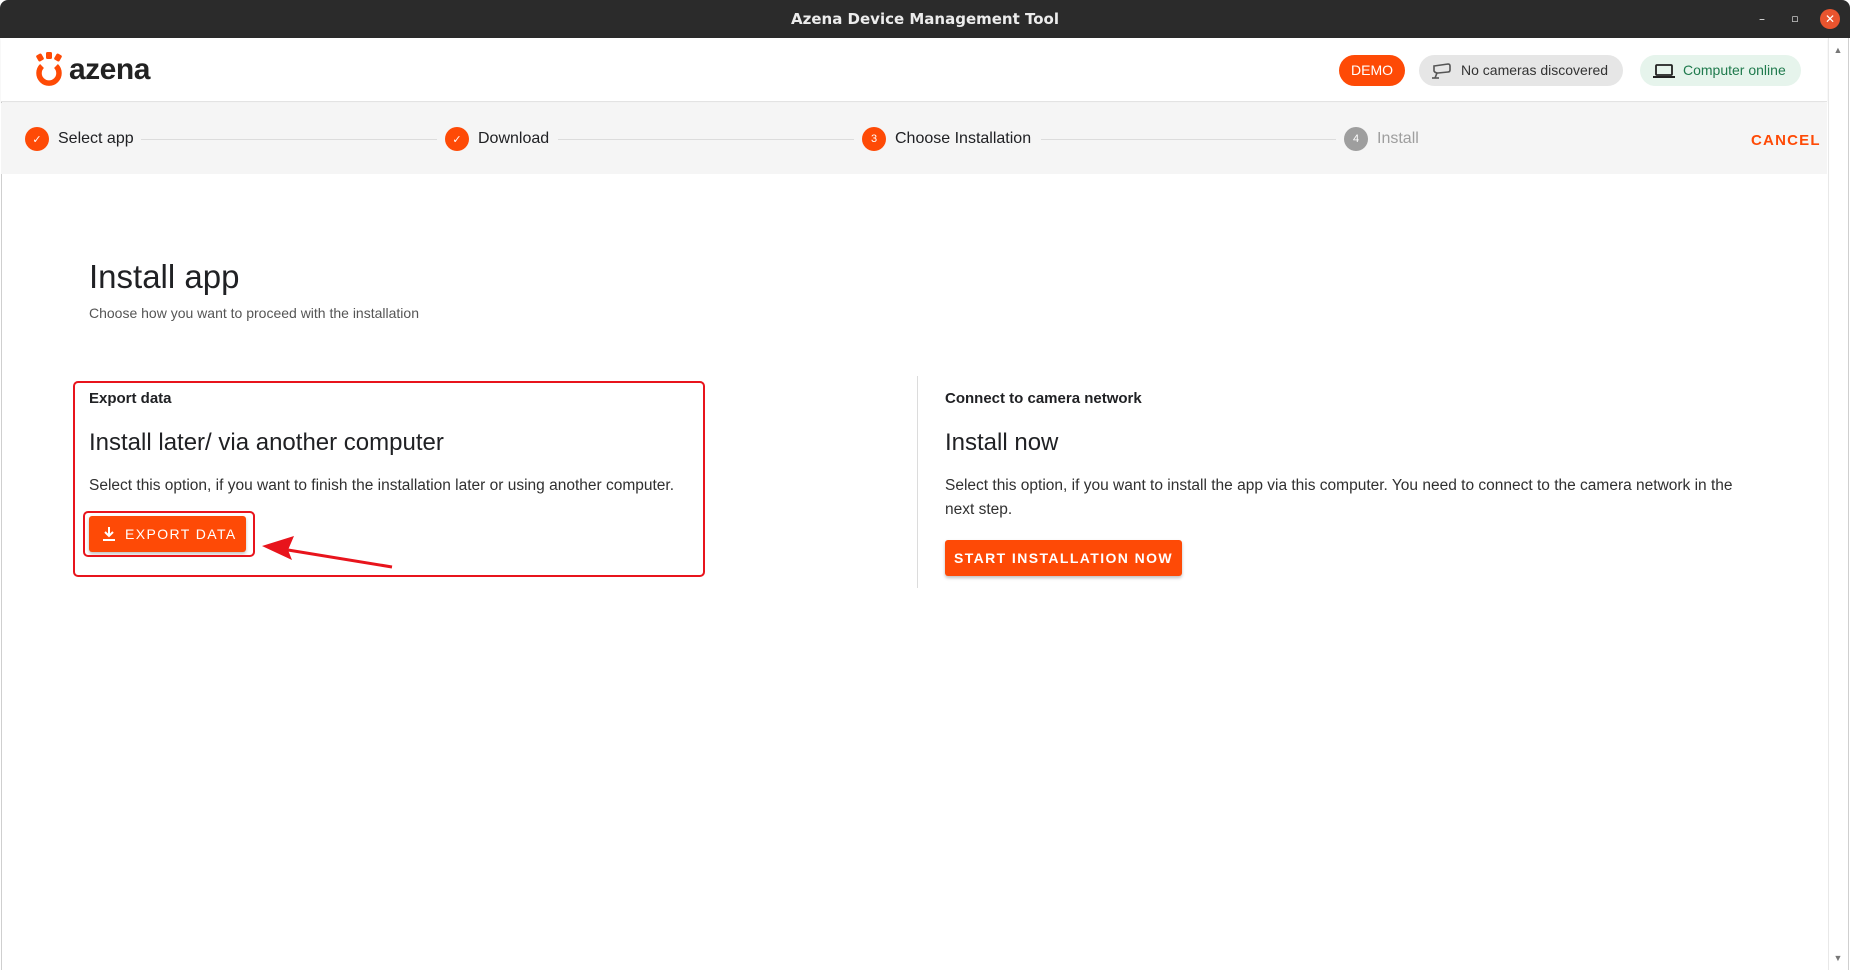 This screenshot has height=970, width=1850. Describe the element at coordinates (1441, 70) in the screenshot. I see `camera-icon` at that location.